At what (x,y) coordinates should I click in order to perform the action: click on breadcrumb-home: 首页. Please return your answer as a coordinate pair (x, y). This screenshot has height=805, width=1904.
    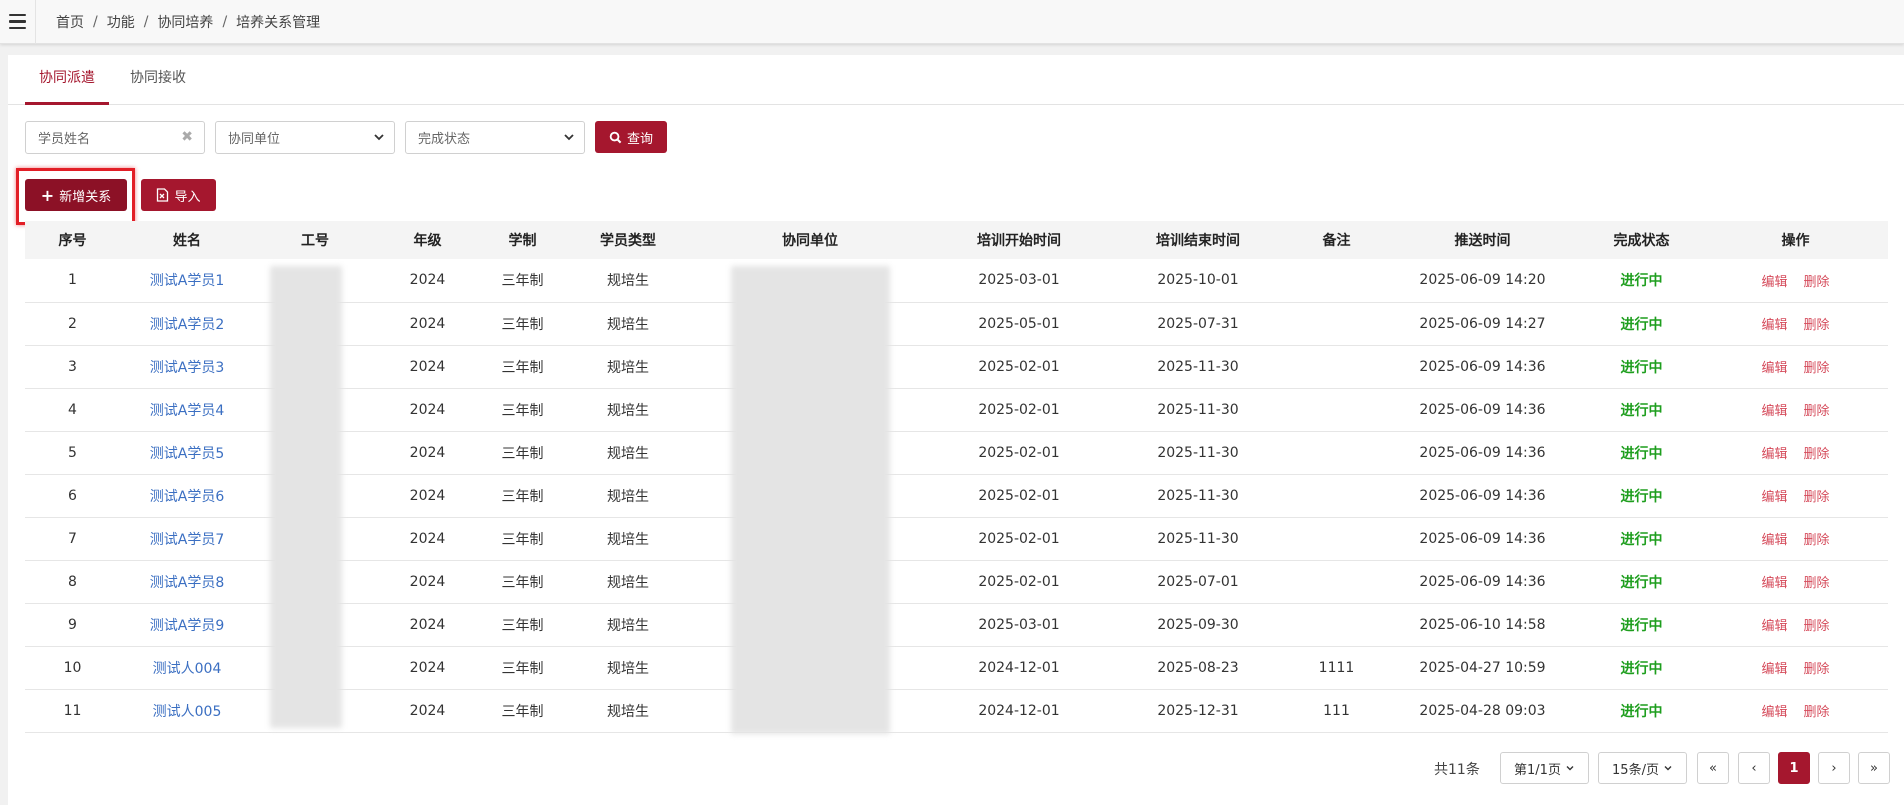
    Looking at the image, I should click on (70, 22).